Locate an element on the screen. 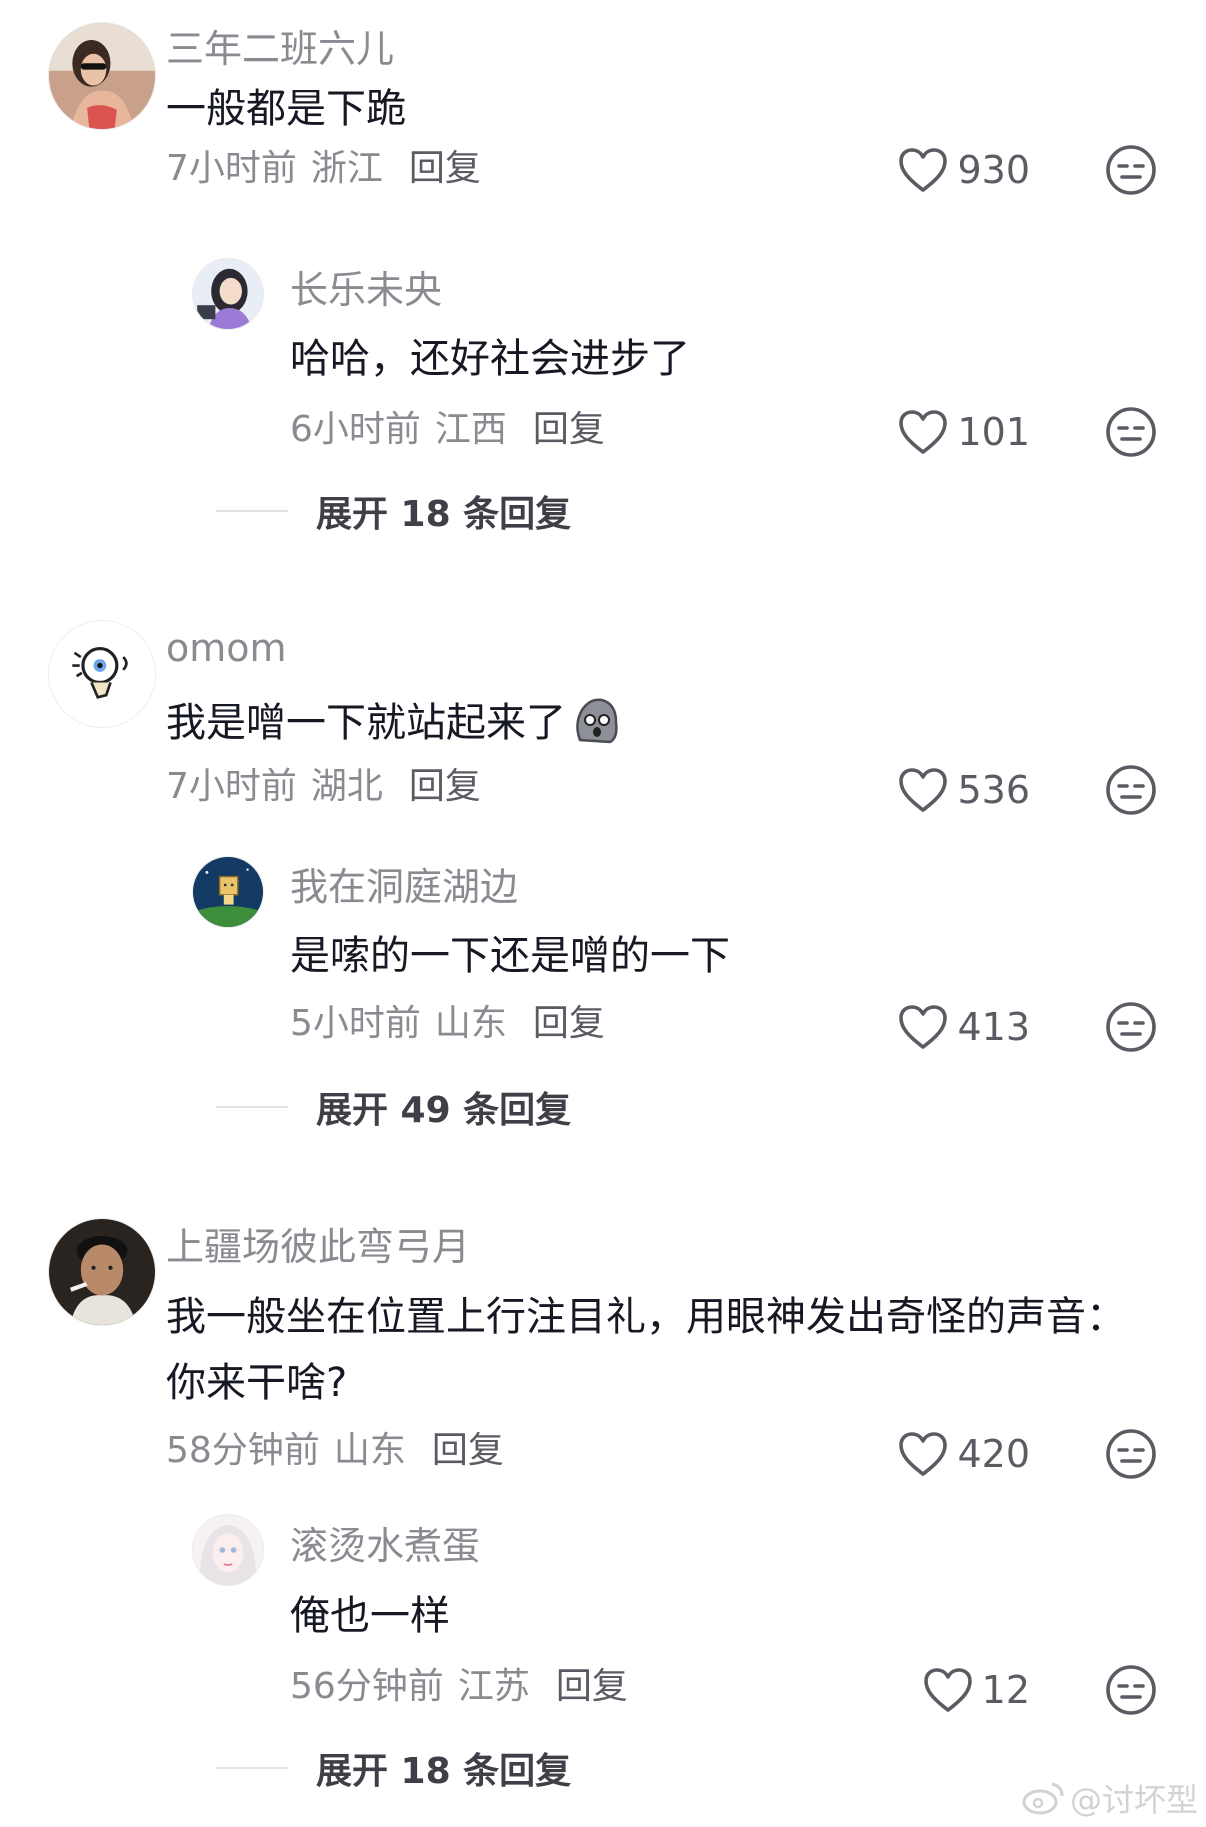  like-count: 12 is located at coordinates (1005, 1690).